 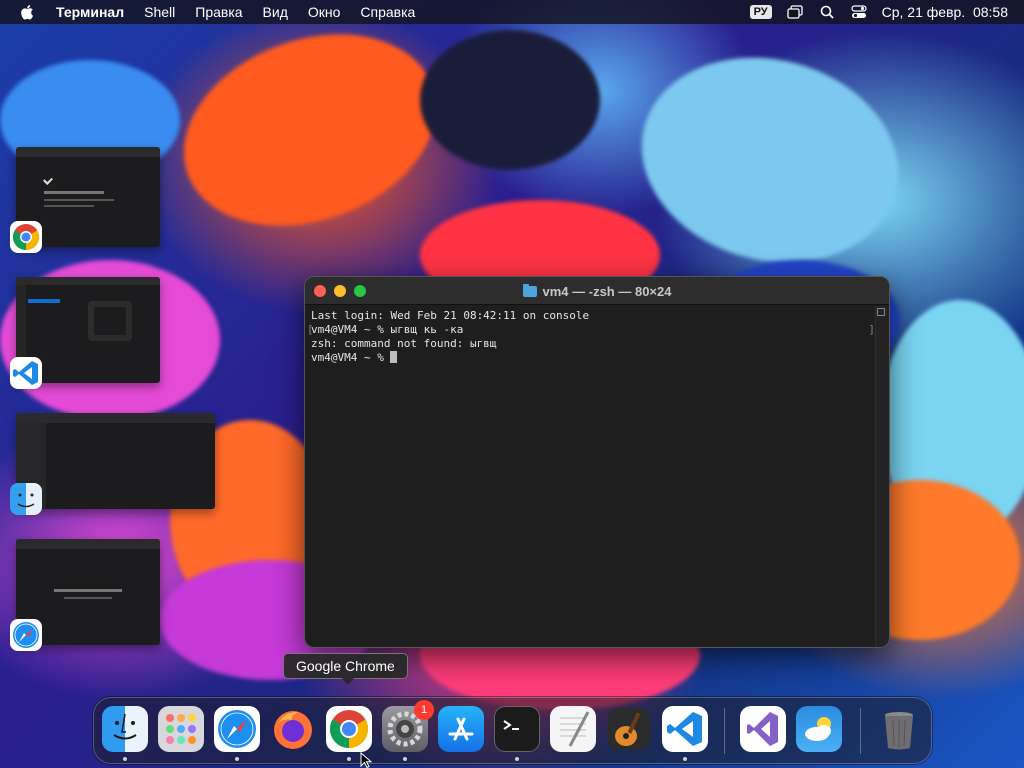 I want to click on window-close-button, so click(x=320, y=290).